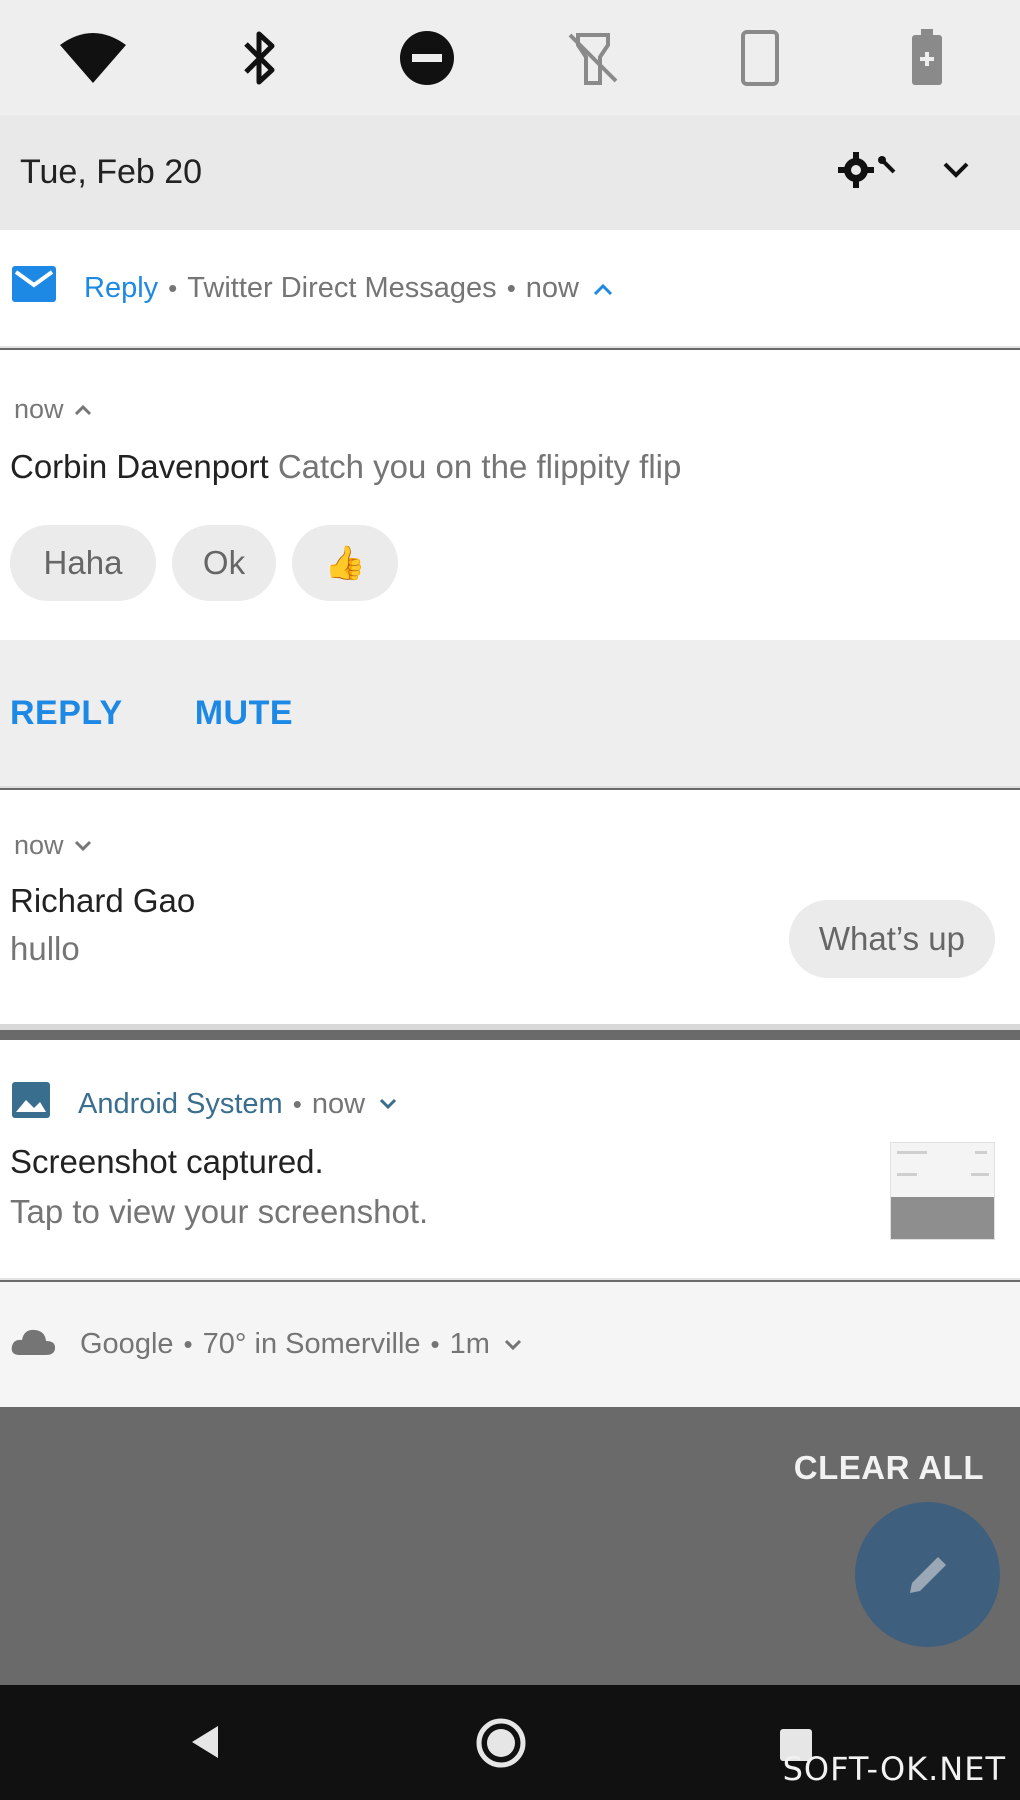  Describe the element at coordinates (427, 58) in the screenshot. I see `do-not-disturb-icon` at that location.